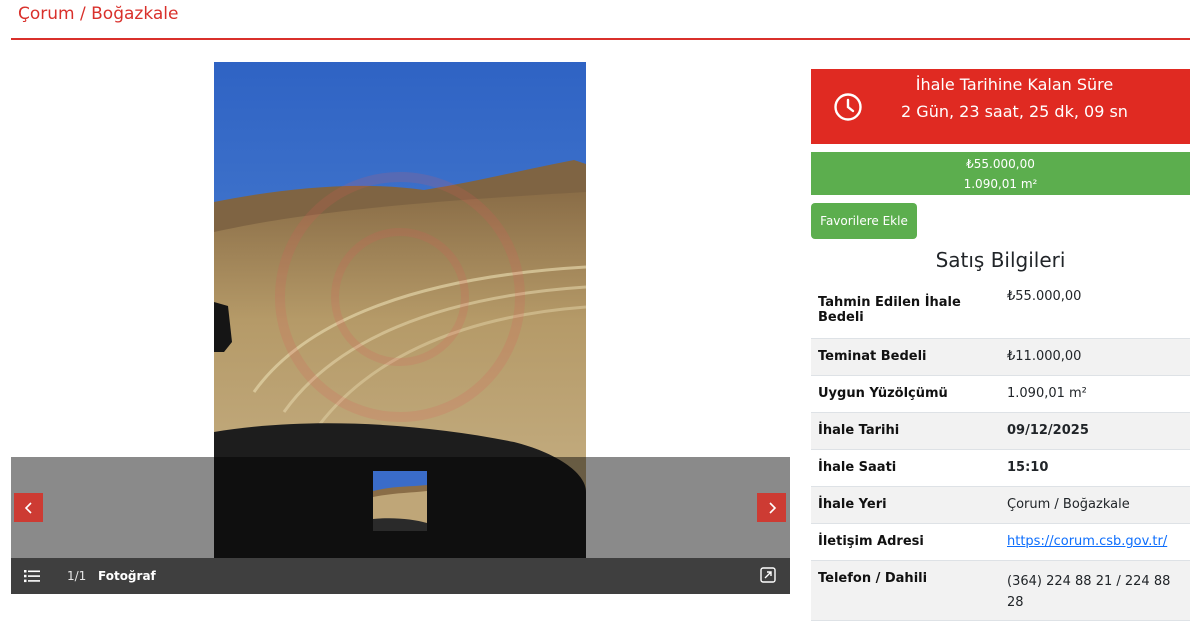  What do you see at coordinates (98, 14) in the screenshot?
I see `page-title: Çorum / Boğazkale` at bounding box center [98, 14].